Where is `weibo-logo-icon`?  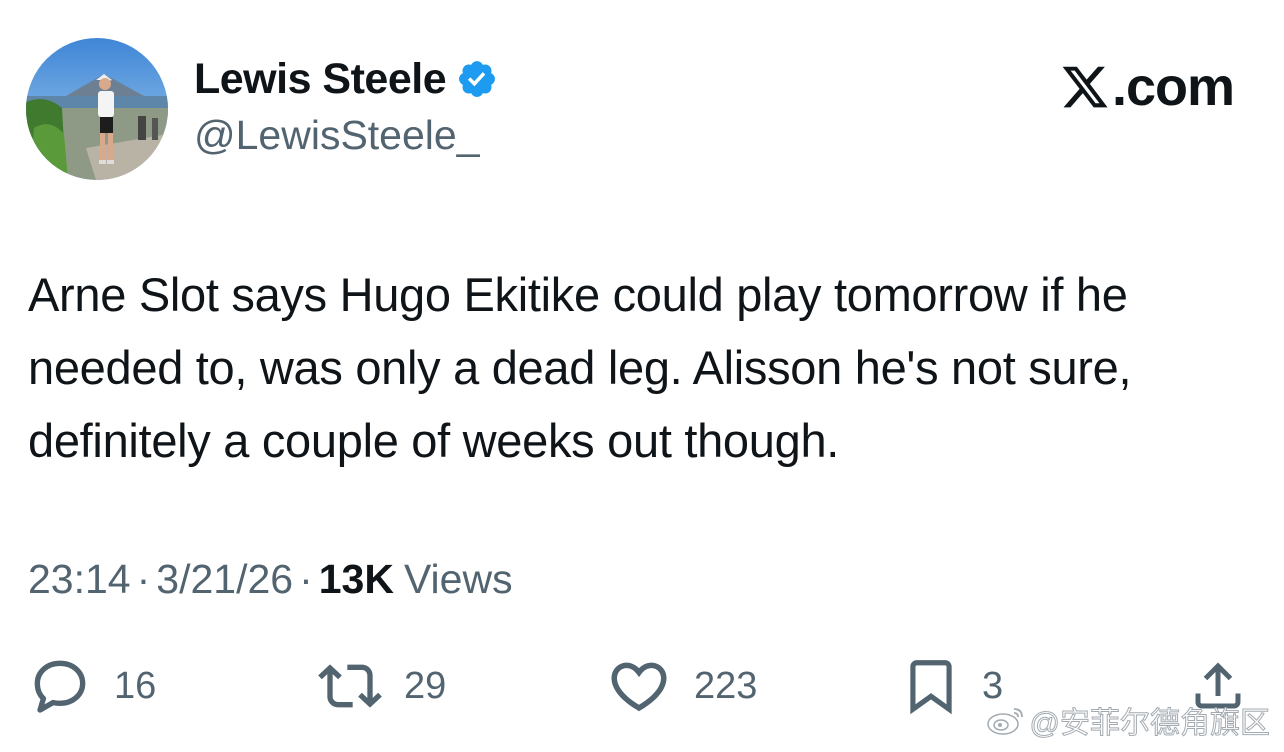
weibo-logo-icon is located at coordinates (1004, 721).